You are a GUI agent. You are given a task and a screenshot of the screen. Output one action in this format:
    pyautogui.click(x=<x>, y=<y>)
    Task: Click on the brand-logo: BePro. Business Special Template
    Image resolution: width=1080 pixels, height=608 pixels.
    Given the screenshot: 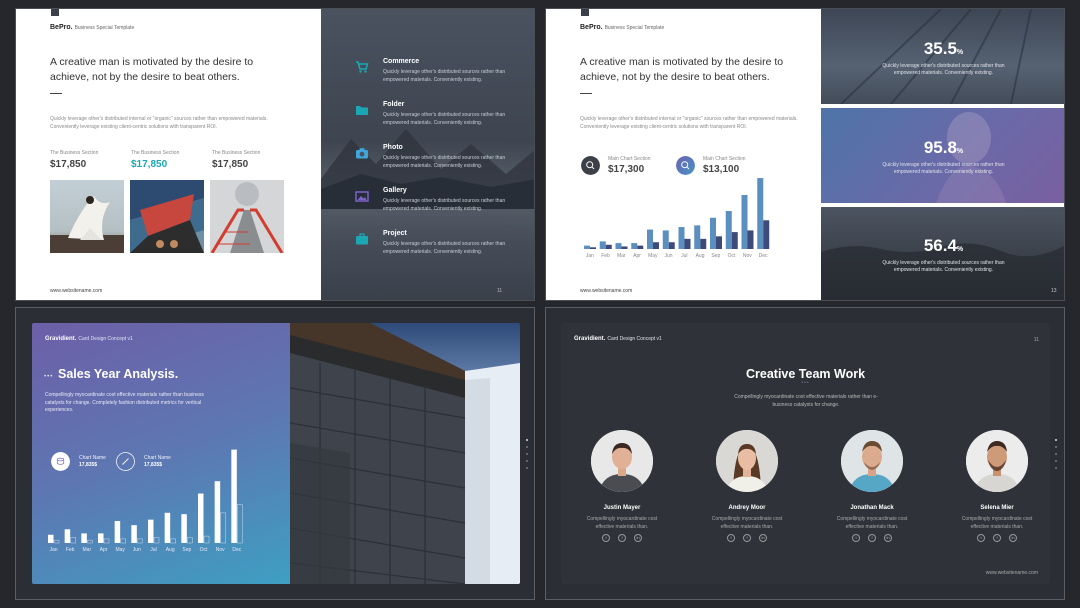 What is the action you would take?
    pyautogui.click(x=92, y=27)
    